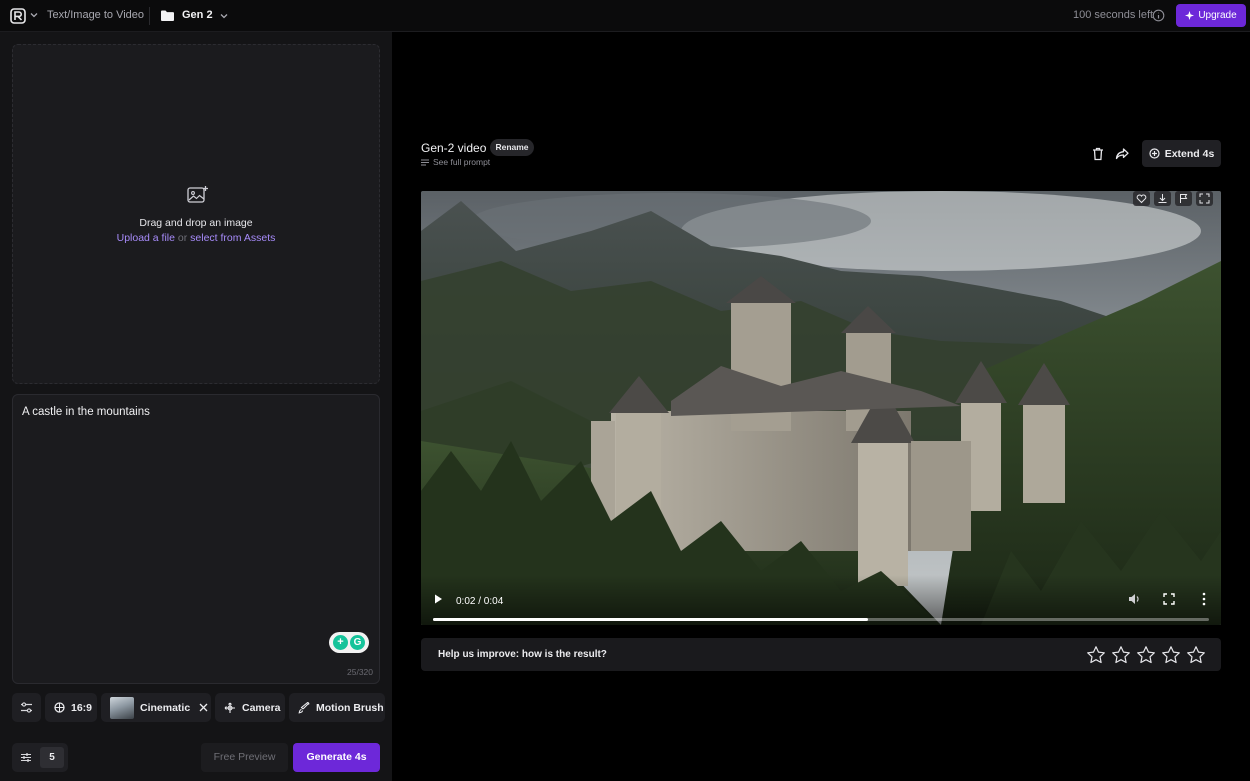 This screenshot has height=781, width=1250. Describe the element at coordinates (52, 757) in the screenshot. I see `generation-count: 5` at that location.